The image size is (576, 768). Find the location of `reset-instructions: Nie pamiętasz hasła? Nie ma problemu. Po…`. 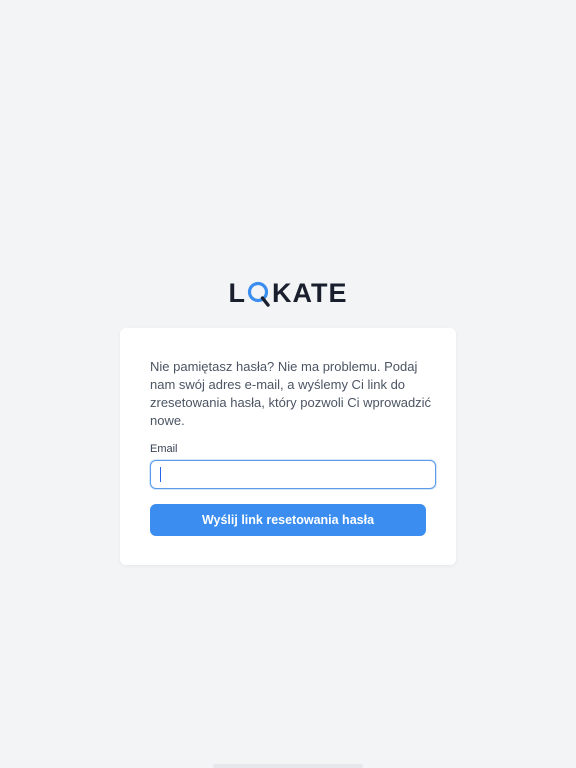

reset-instructions: Nie pamiętasz hasła? Nie ma problemu. Po… is located at coordinates (291, 393).